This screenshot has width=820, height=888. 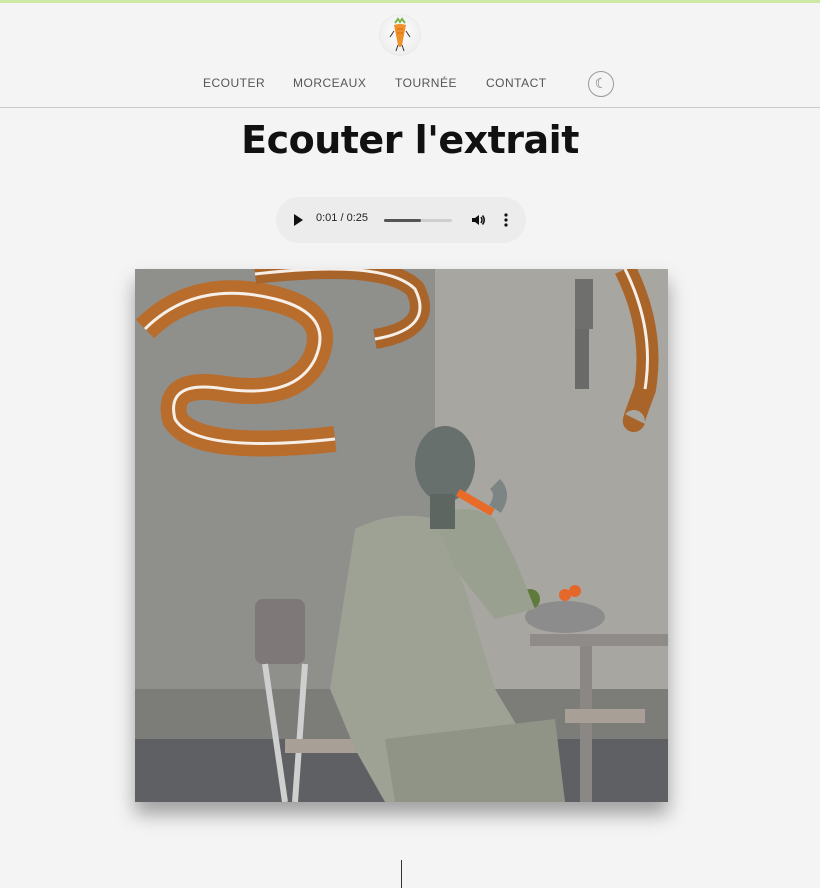 I want to click on page-title: Ecouter l'extrait, so click(x=410, y=140).